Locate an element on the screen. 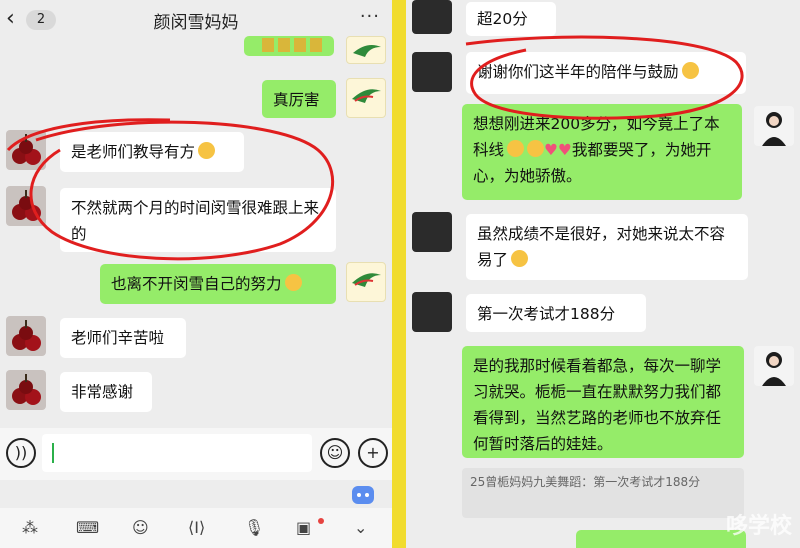 This screenshot has height=548, width=800. grid-icon: ⁂ is located at coordinates (30, 527).